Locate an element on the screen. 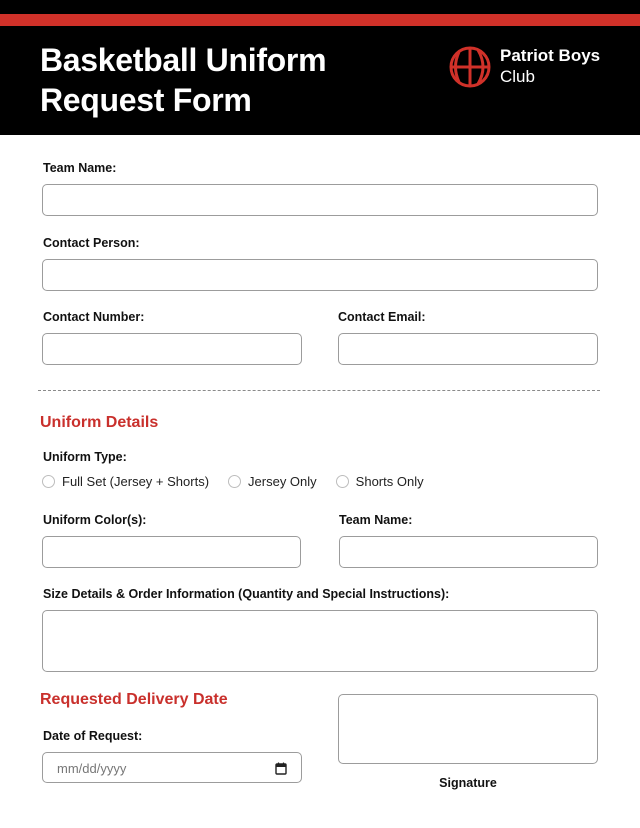  contact-email-field is located at coordinates (468, 349).